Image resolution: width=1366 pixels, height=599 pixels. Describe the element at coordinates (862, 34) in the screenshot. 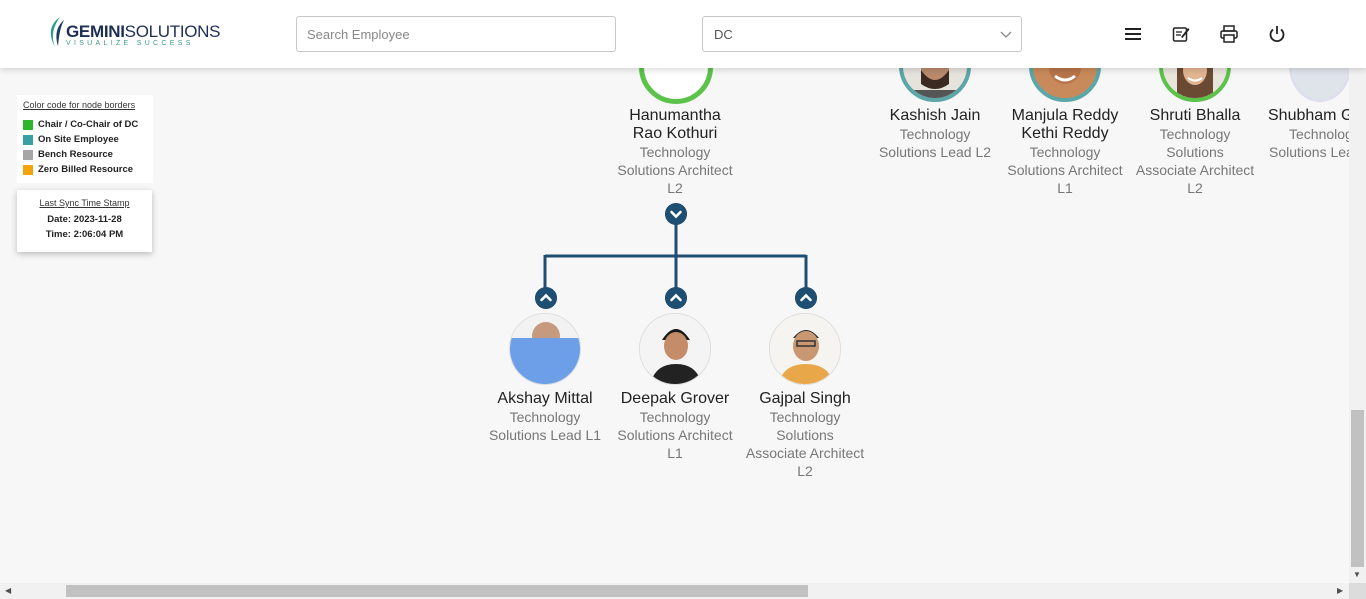

I see `dc-select: DC` at that location.